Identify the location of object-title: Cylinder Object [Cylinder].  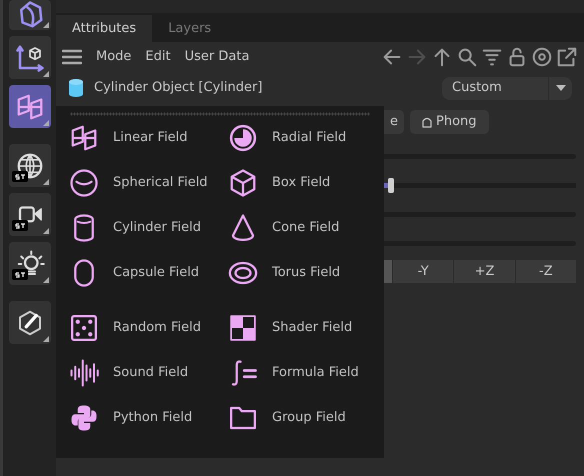
(178, 88).